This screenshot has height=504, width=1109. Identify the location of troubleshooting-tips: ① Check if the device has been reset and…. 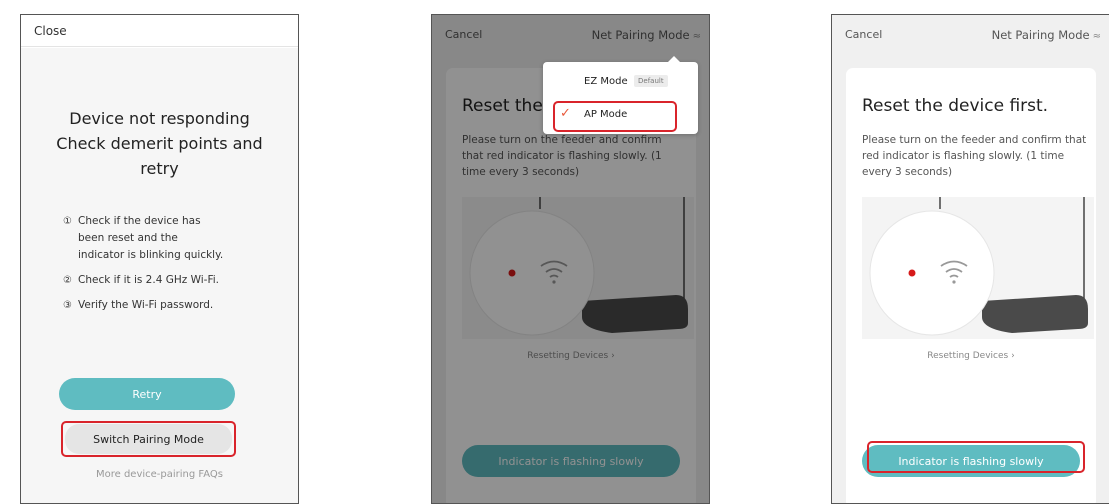
(173, 267).